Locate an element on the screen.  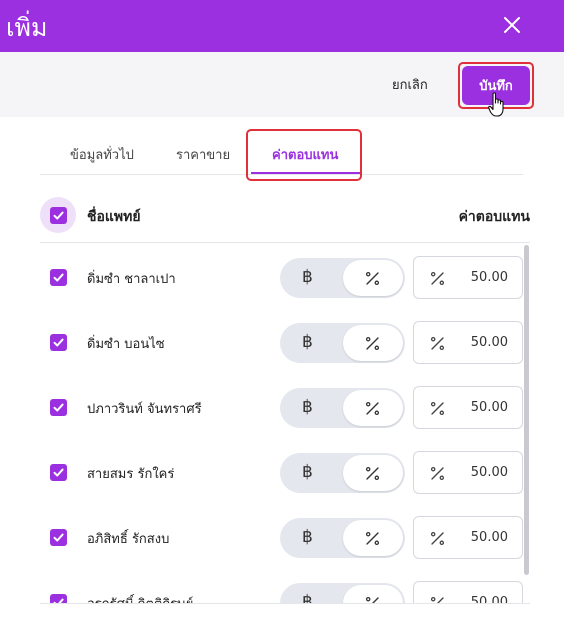
table-row: สายสมร รักใคร่ ฿ 50.00 is located at coordinates (281, 472).